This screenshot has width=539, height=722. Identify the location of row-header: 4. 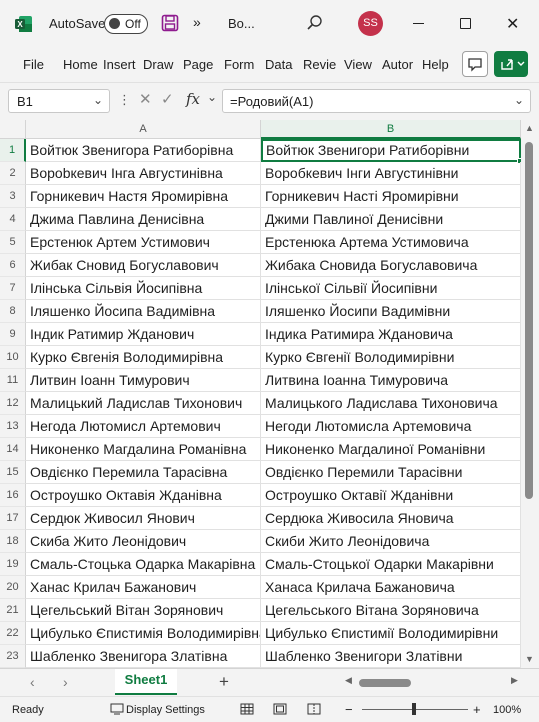
(13, 219).